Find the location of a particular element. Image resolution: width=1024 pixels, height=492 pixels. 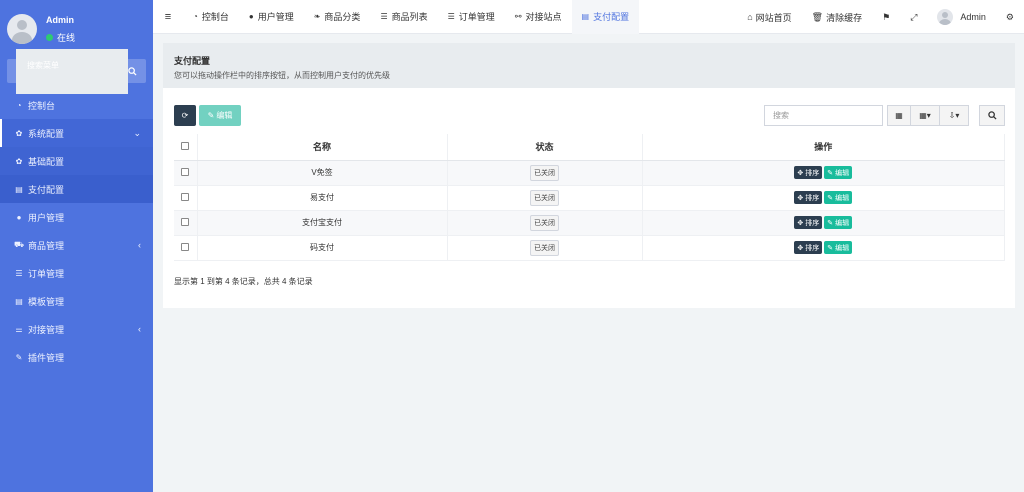

online-dot-icon is located at coordinates (49, 37).